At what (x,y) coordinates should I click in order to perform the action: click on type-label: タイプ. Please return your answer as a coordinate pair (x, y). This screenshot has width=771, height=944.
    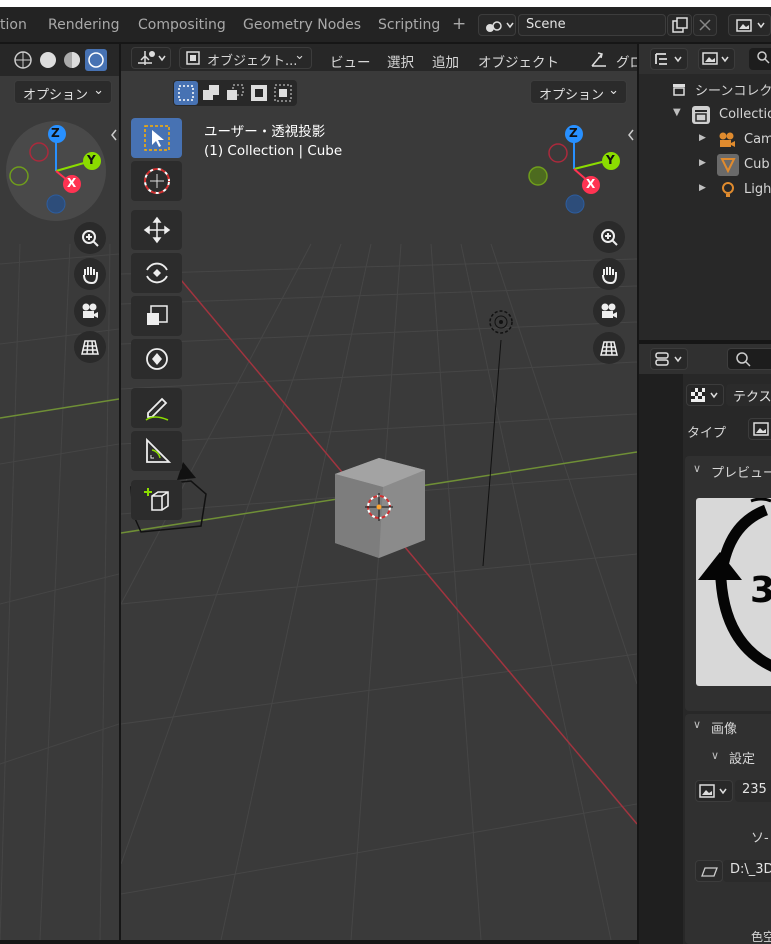
    Looking at the image, I should click on (707, 433).